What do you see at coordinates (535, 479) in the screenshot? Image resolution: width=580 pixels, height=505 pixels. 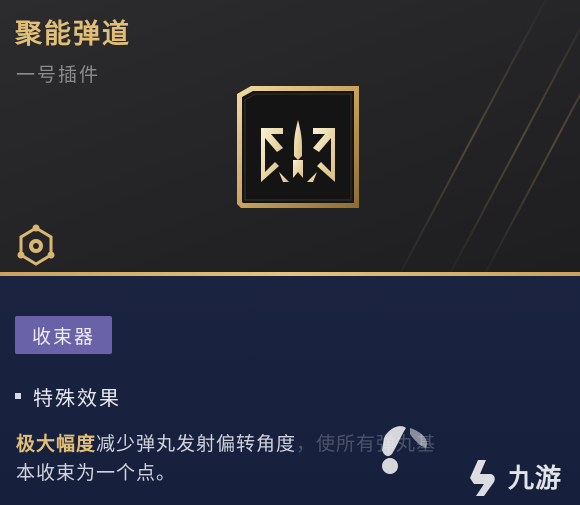 I see `watermark-text: 九游` at bounding box center [535, 479].